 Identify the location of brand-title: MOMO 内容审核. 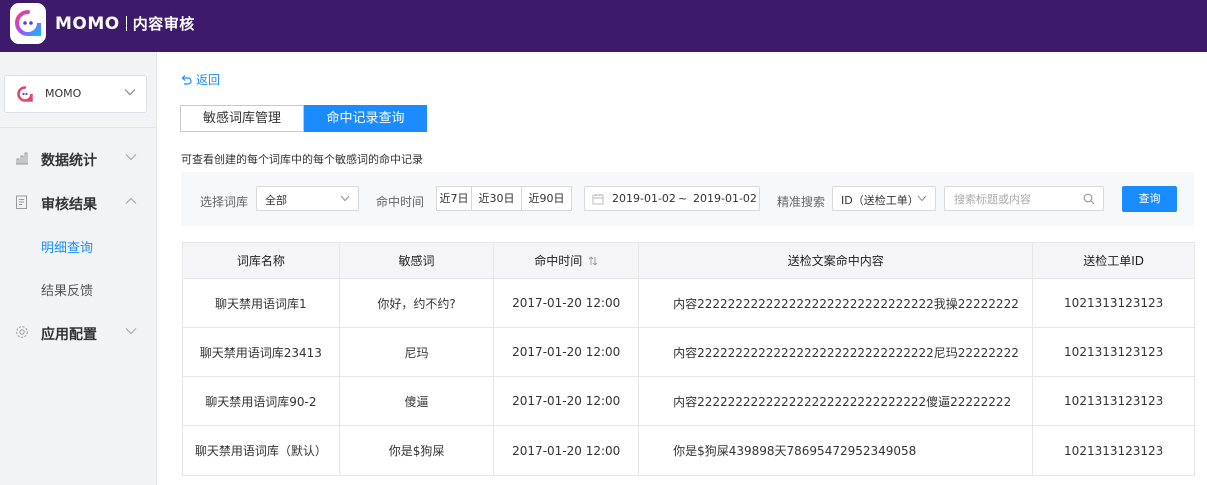
(125, 23).